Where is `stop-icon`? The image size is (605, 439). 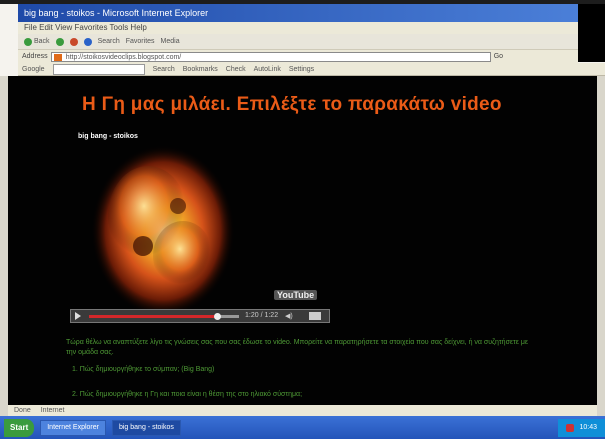
stop-icon is located at coordinates (73, 41).